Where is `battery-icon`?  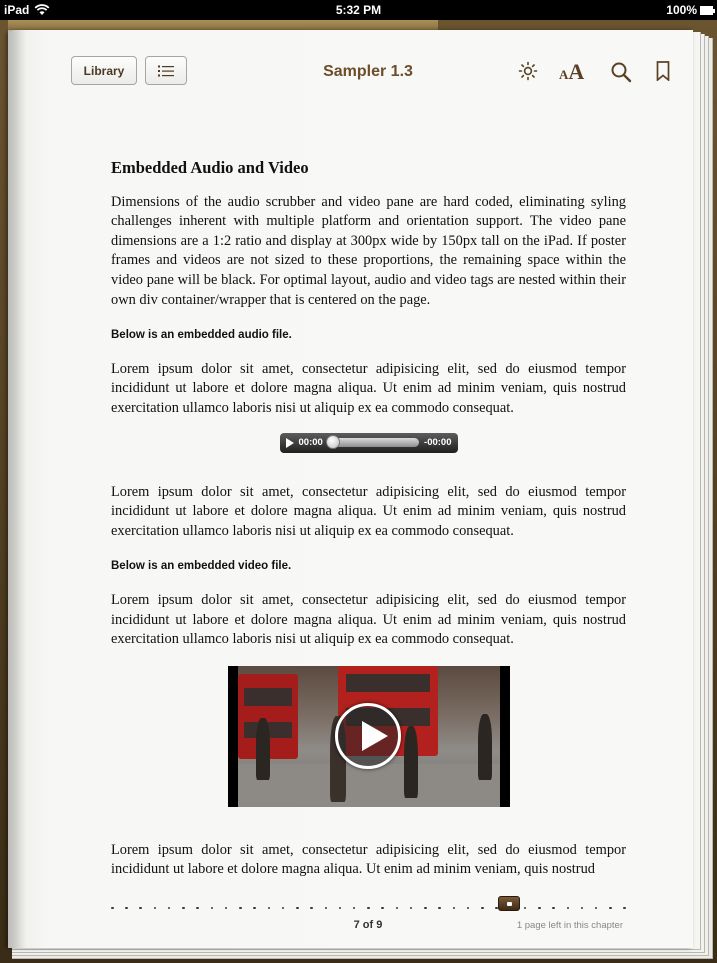
battery-icon is located at coordinates (707, 10).